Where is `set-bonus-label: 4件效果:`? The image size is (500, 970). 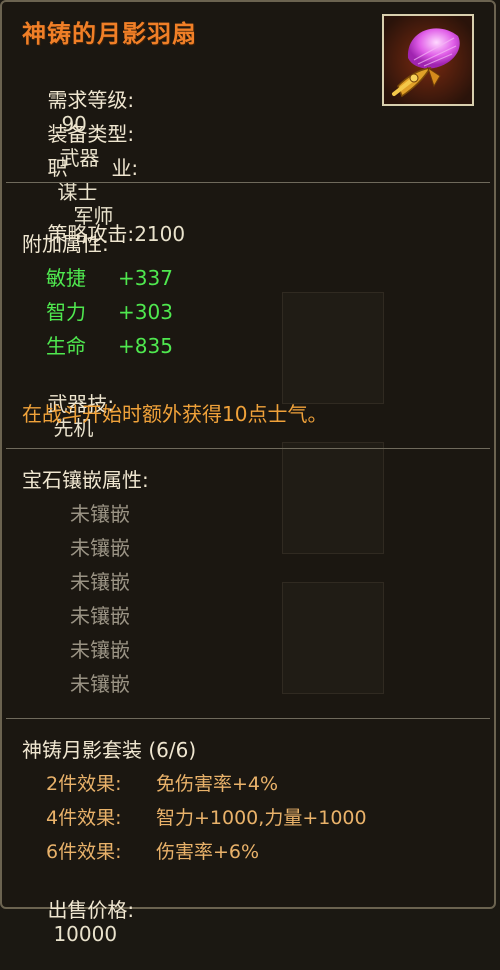 set-bonus-label: 4件效果: is located at coordinates (84, 818).